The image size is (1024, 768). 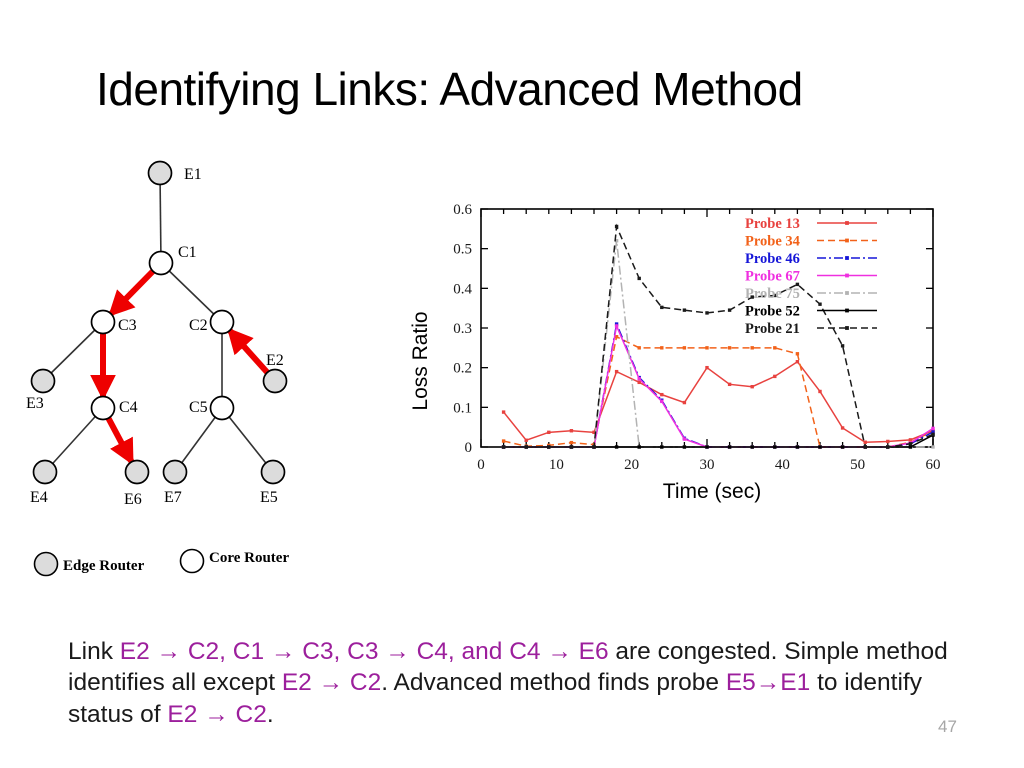 What do you see at coordinates (193, 174) in the screenshot?
I see `topology-node-label-e1: E1` at bounding box center [193, 174].